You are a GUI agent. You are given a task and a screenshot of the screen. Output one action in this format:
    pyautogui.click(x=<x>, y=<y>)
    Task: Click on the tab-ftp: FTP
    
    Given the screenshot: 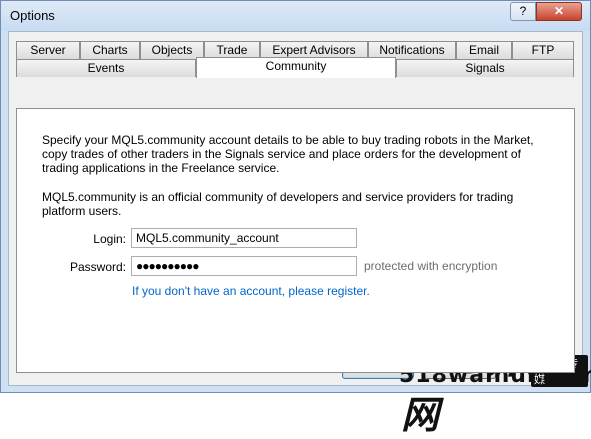 What is the action you would take?
    pyautogui.click(x=543, y=50)
    